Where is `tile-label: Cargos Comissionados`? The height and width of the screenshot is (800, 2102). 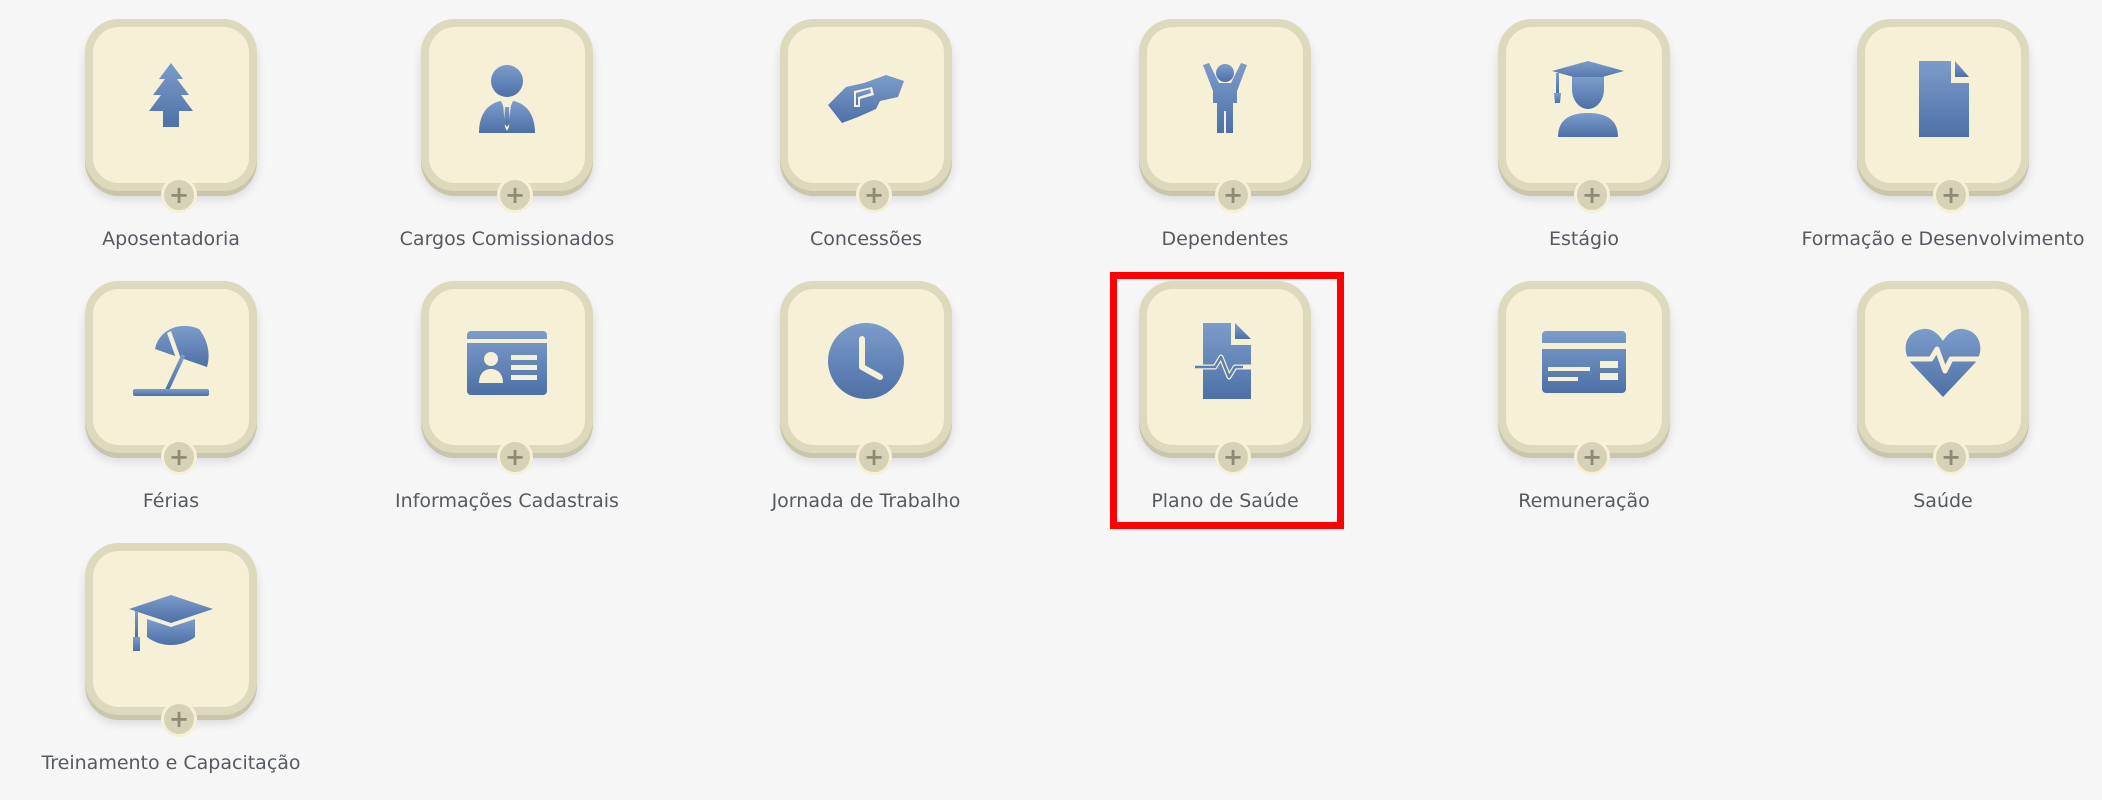 tile-label: Cargos Comissionados is located at coordinates (507, 239).